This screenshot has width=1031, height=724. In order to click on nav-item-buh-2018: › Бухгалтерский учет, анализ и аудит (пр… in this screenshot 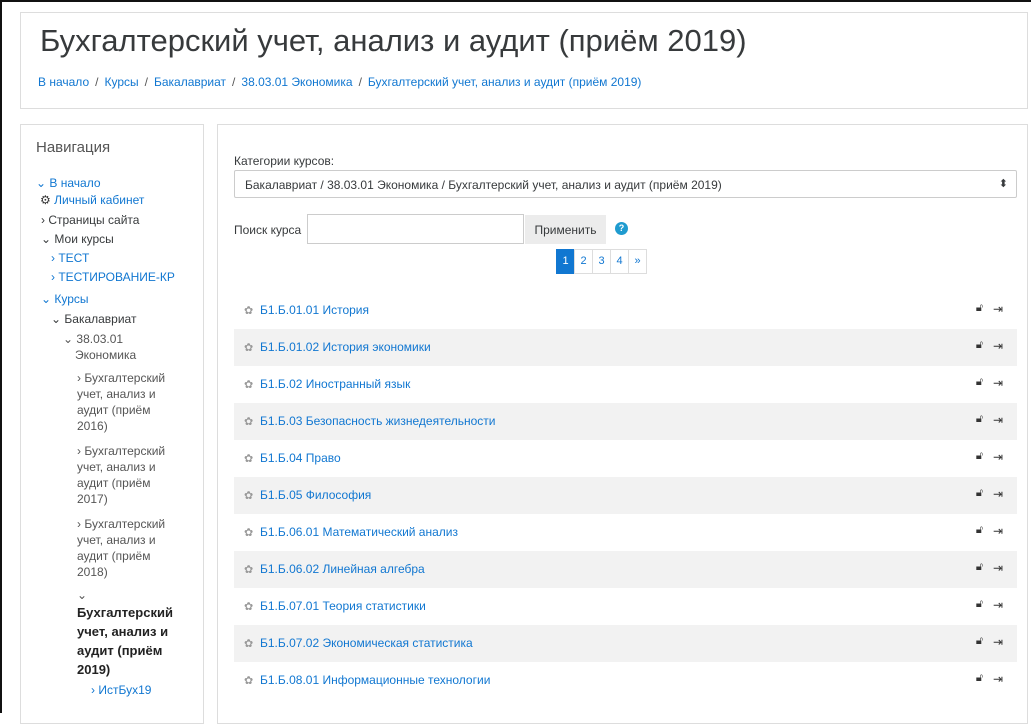, I will do `click(121, 548)`.